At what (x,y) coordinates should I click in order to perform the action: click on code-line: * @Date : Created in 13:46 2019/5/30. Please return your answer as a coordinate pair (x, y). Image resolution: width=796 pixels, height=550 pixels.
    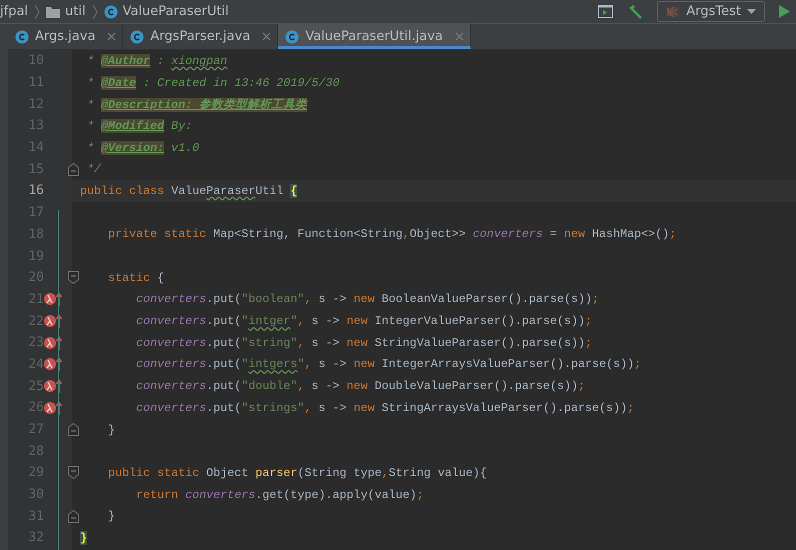
    Looking at the image, I should click on (213, 83).